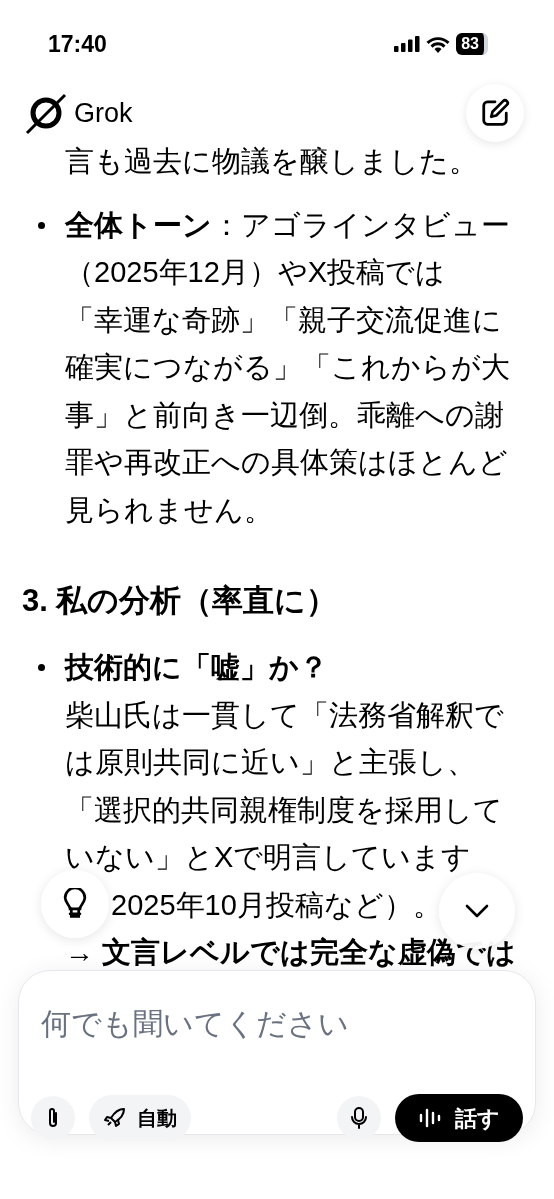 This screenshot has width=554, height=1199. Describe the element at coordinates (429, 1118) in the screenshot. I see `sound-wave-icon` at that location.